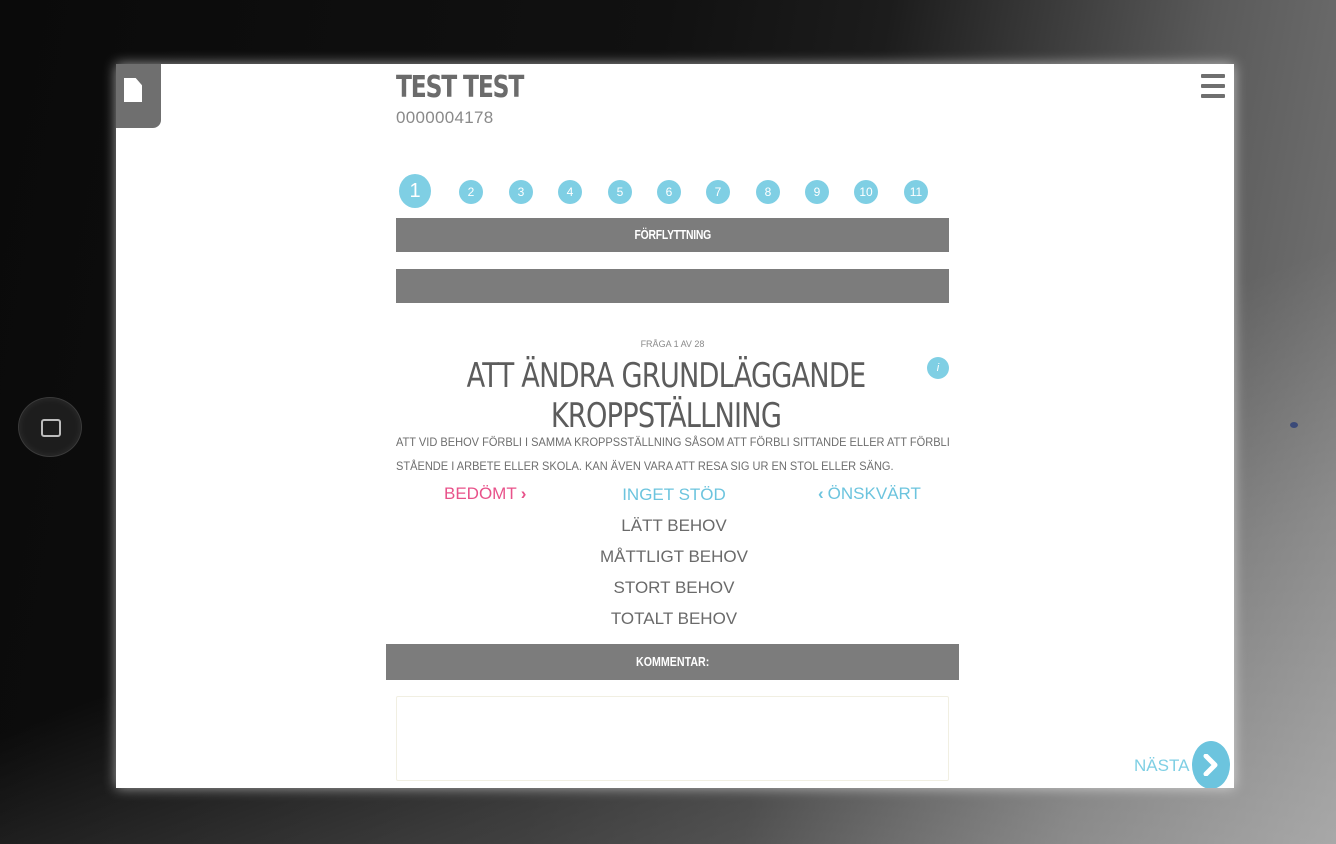  Describe the element at coordinates (523, 493) in the screenshot. I see `chevron-right-icon: ›` at that location.